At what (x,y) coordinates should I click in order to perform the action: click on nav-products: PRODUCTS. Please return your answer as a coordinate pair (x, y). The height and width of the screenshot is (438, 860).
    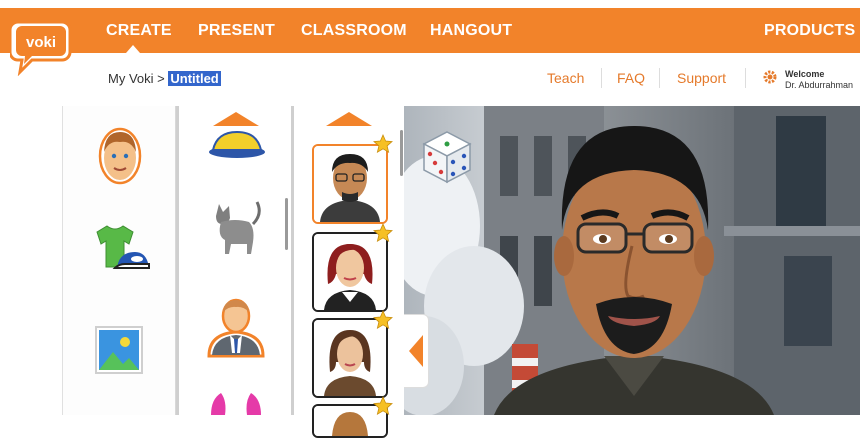
    Looking at the image, I should click on (809, 31).